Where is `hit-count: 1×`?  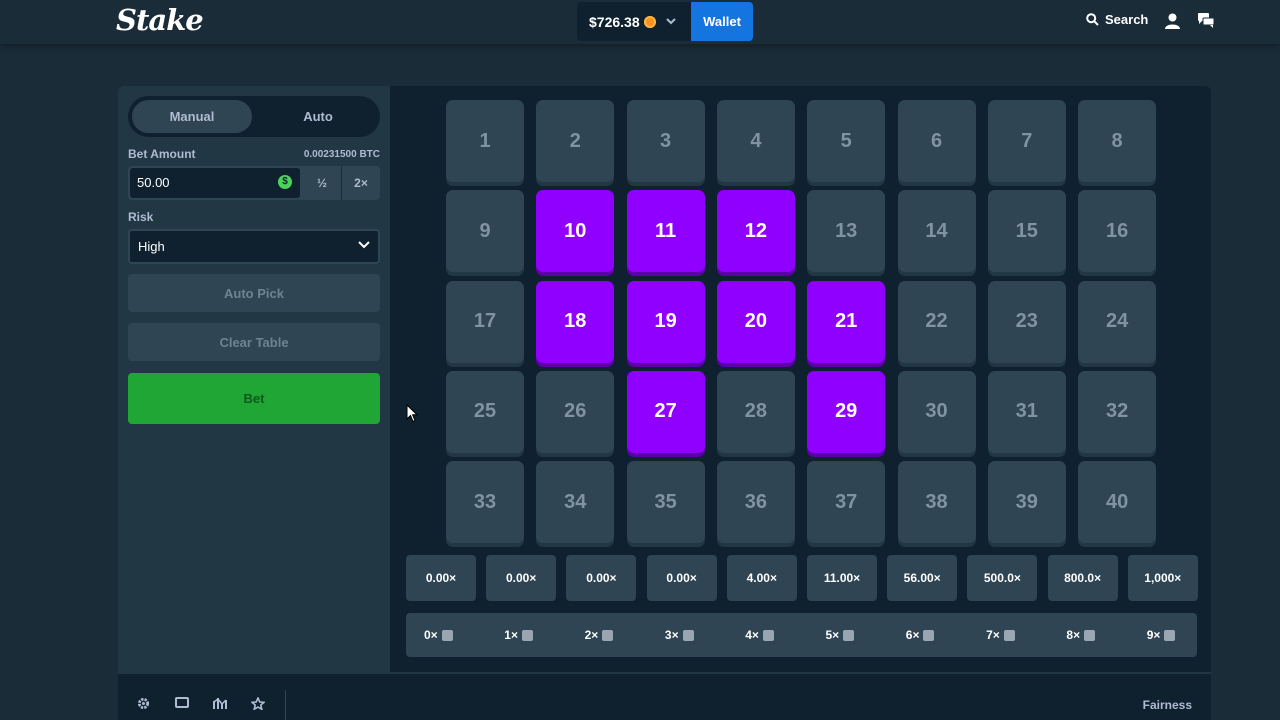
hit-count: 1× is located at coordinates (518, 635).